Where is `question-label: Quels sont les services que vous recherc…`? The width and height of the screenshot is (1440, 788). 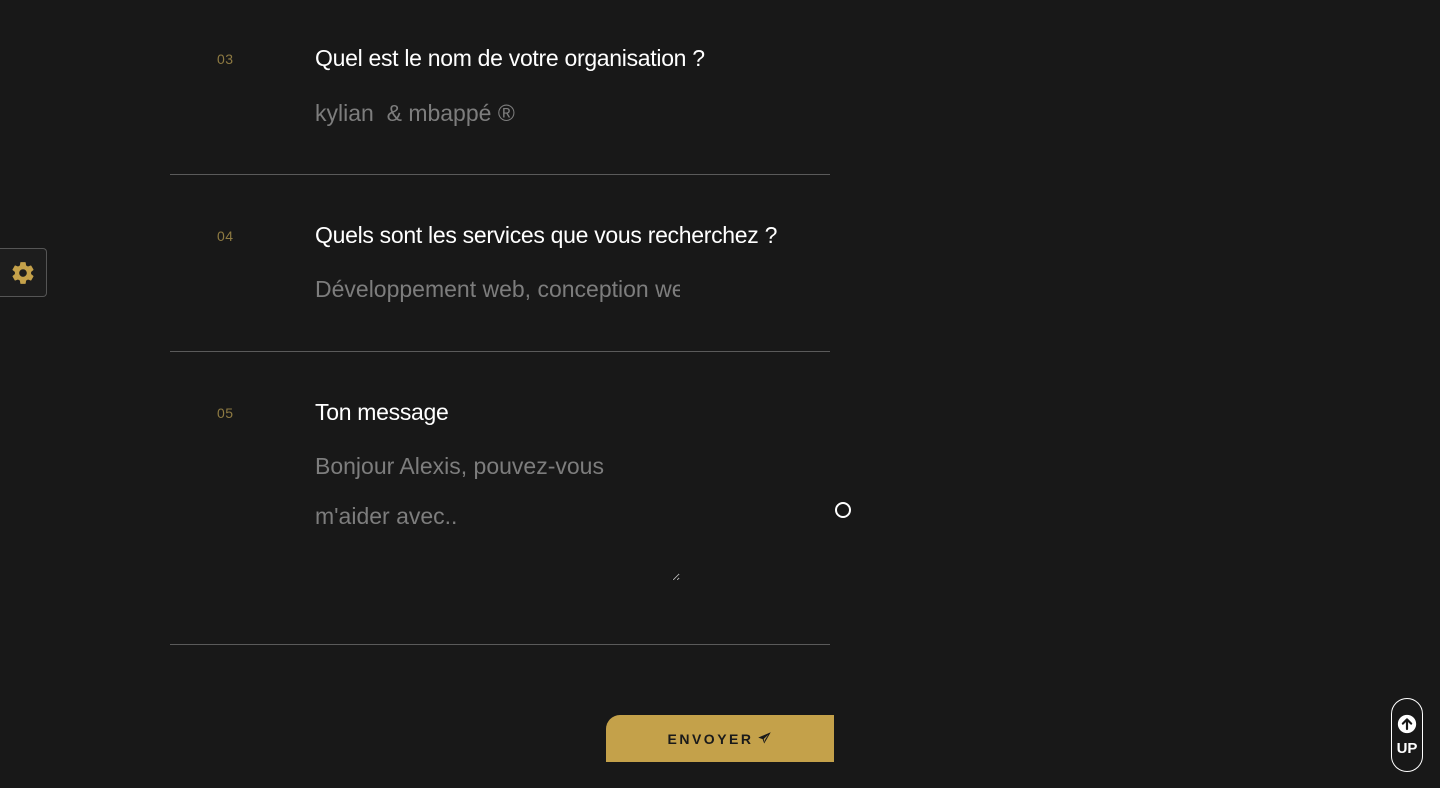
question-label: Quels sont les services que vous recherc… is located at coordinates (546, 235).